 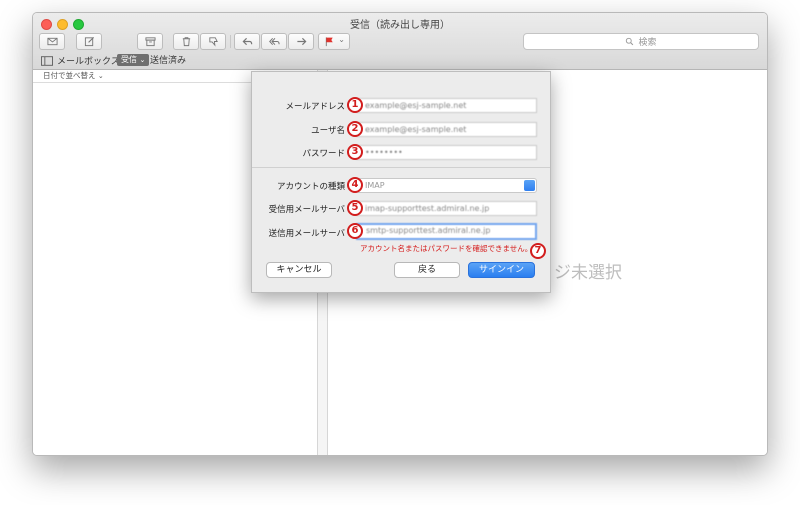 I want to click on trash-icon, so click(x=186, y=42).